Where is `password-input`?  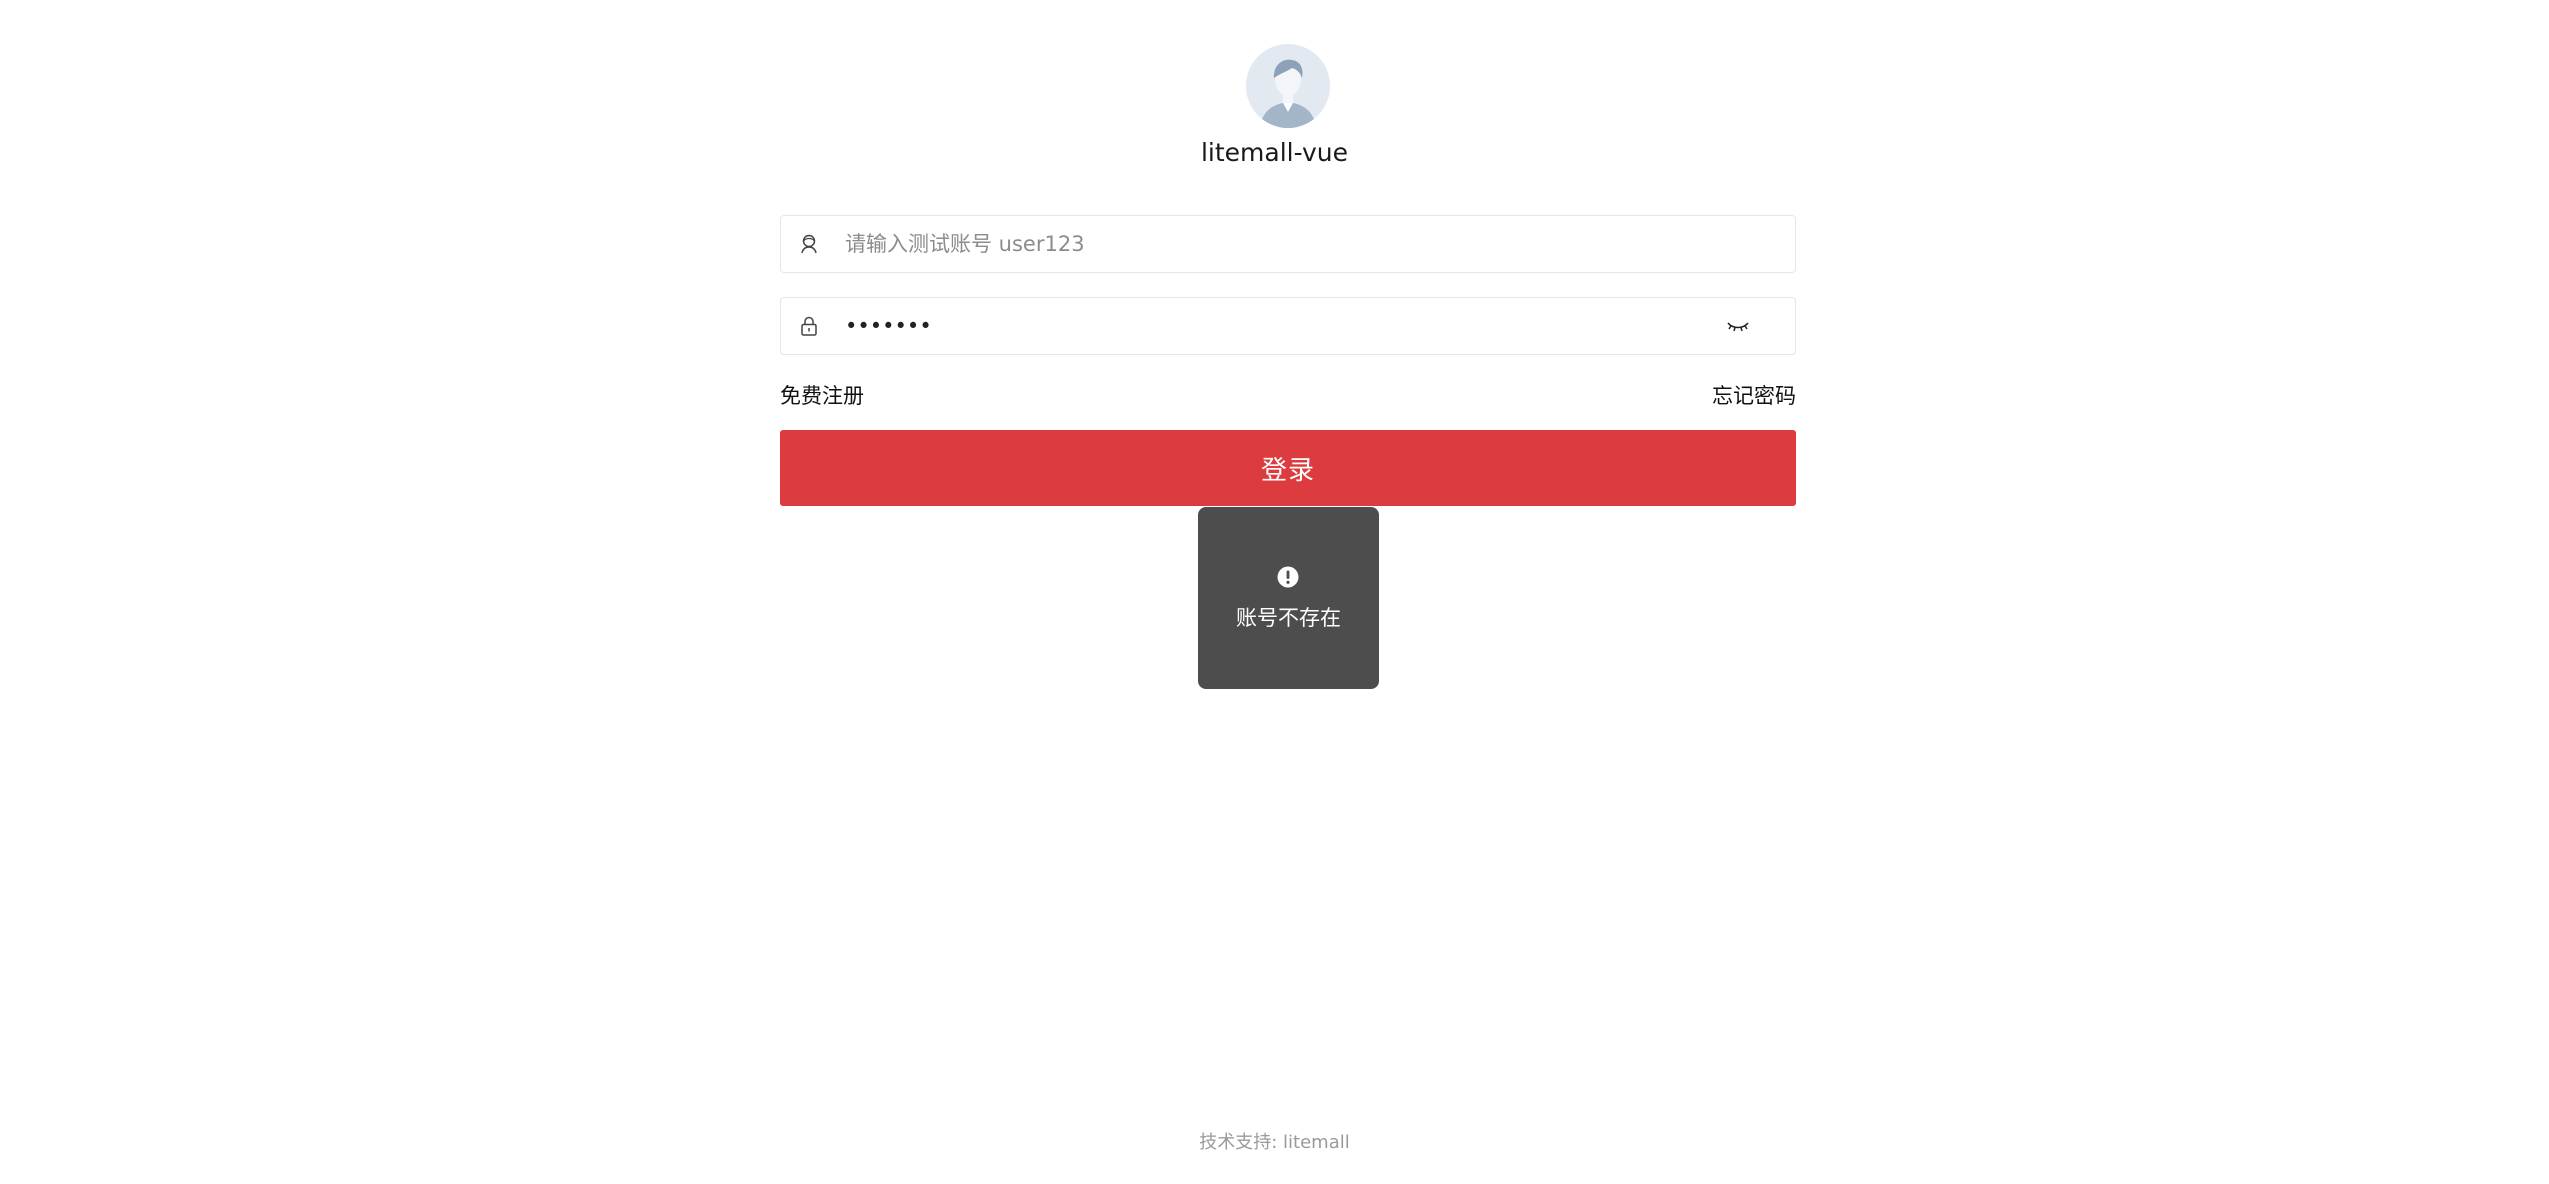 password-input is located at coordinates (1275, 325).